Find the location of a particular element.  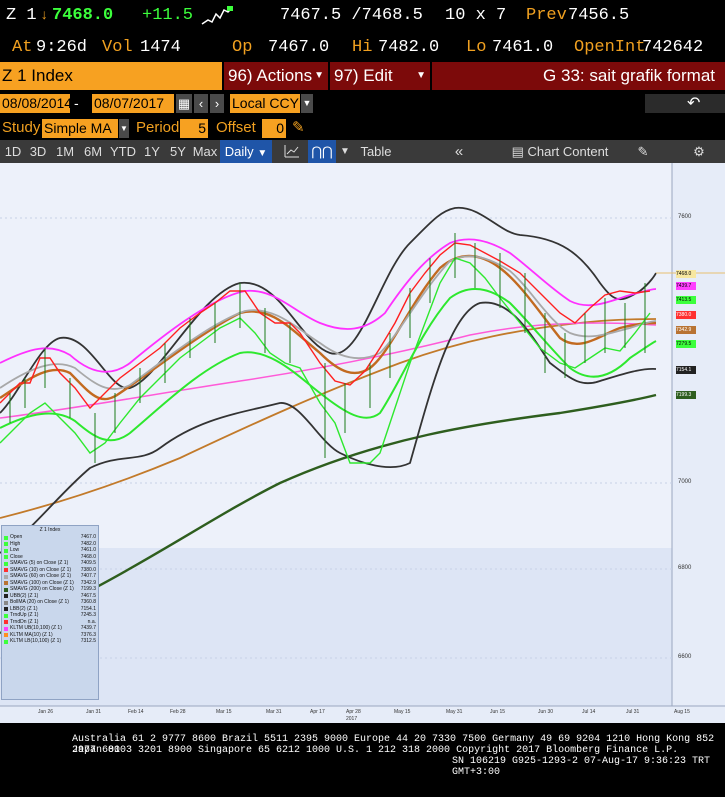

currency-select: Local CCY is located at coordinates (265, 103).